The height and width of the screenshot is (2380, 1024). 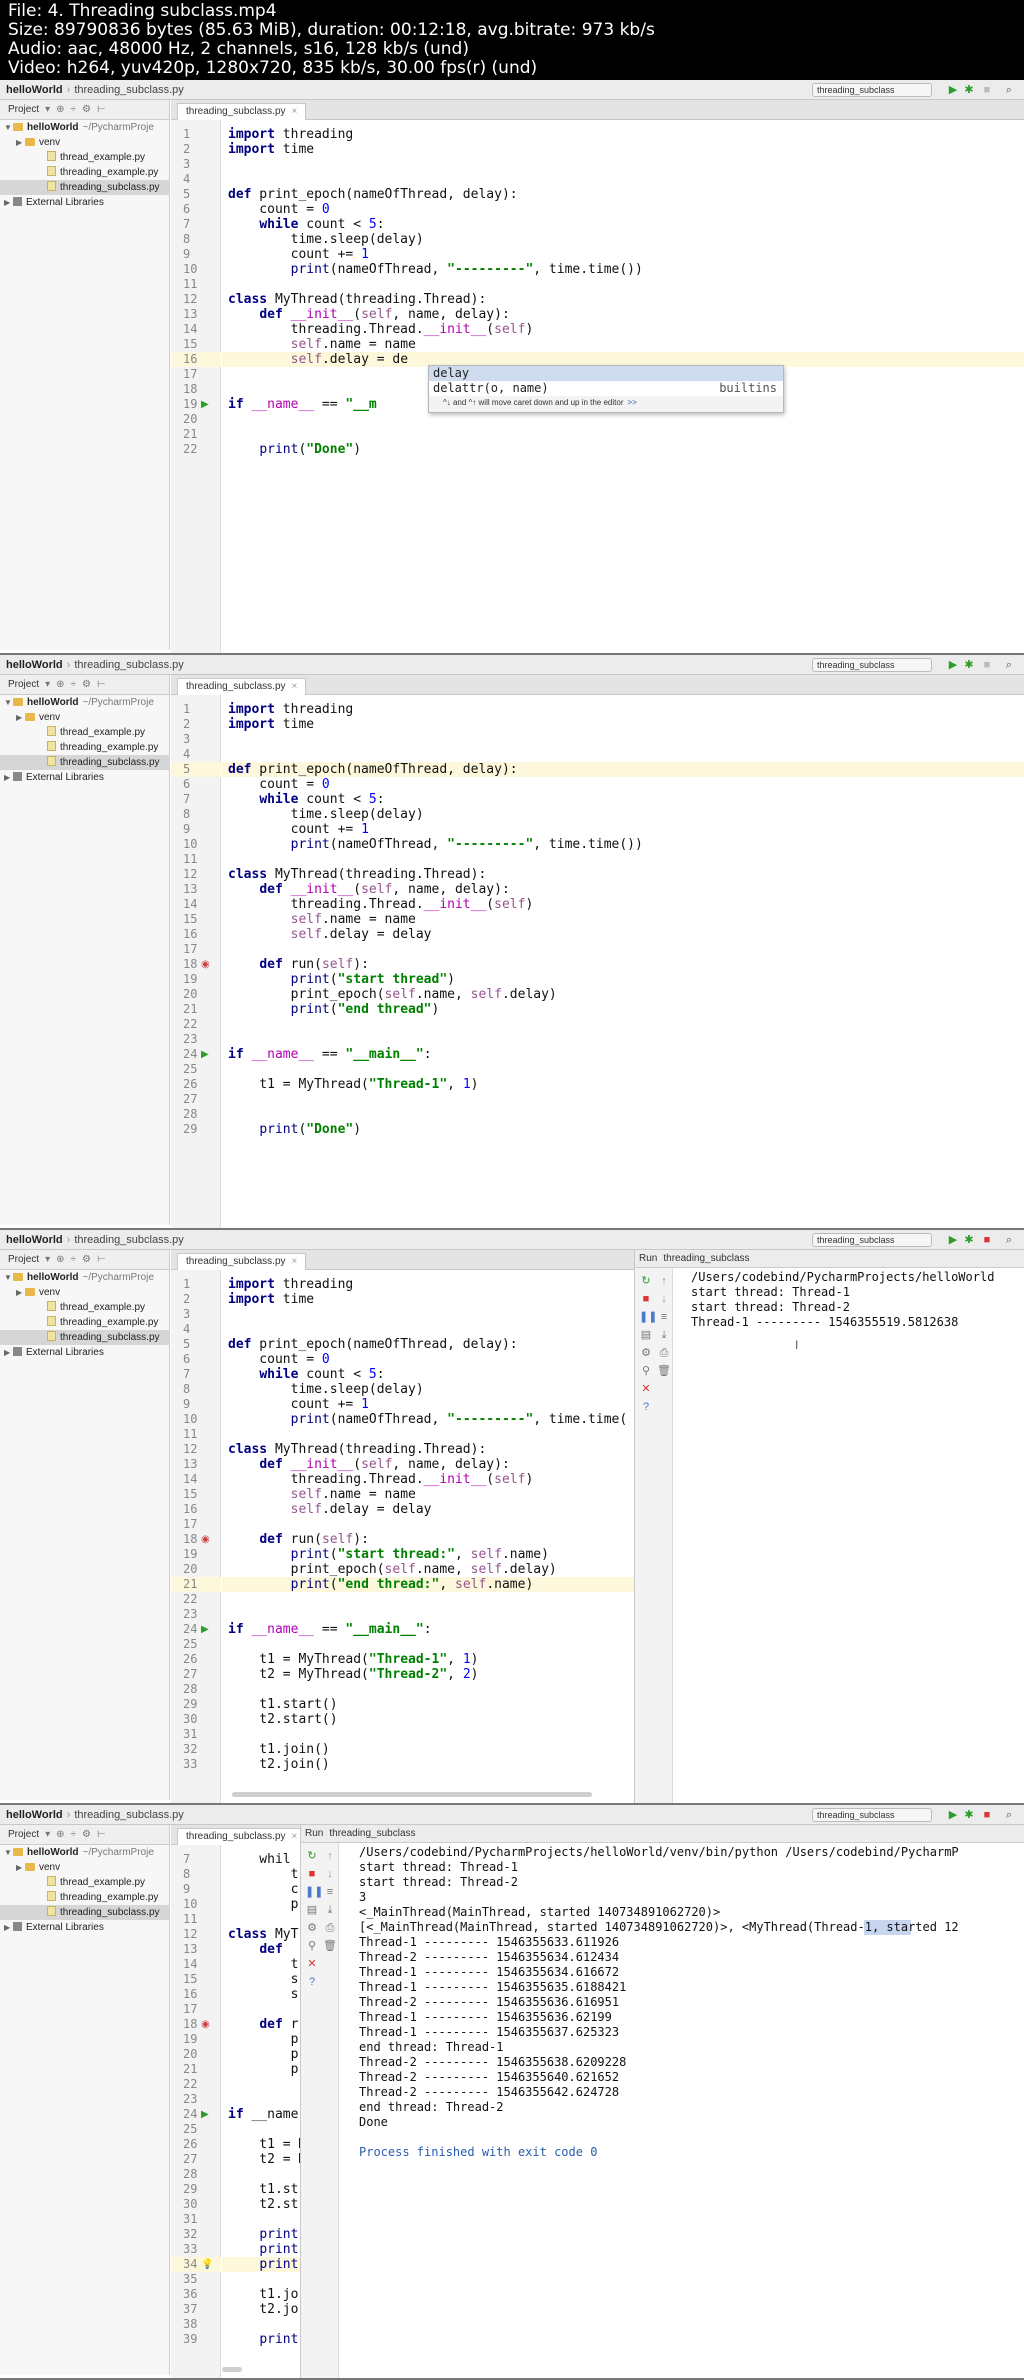 What do you see at coordinates (412, 1794) in the screenshot?
I see `editor-horizontal-scrollbar` at bounding box center [412, 1794].